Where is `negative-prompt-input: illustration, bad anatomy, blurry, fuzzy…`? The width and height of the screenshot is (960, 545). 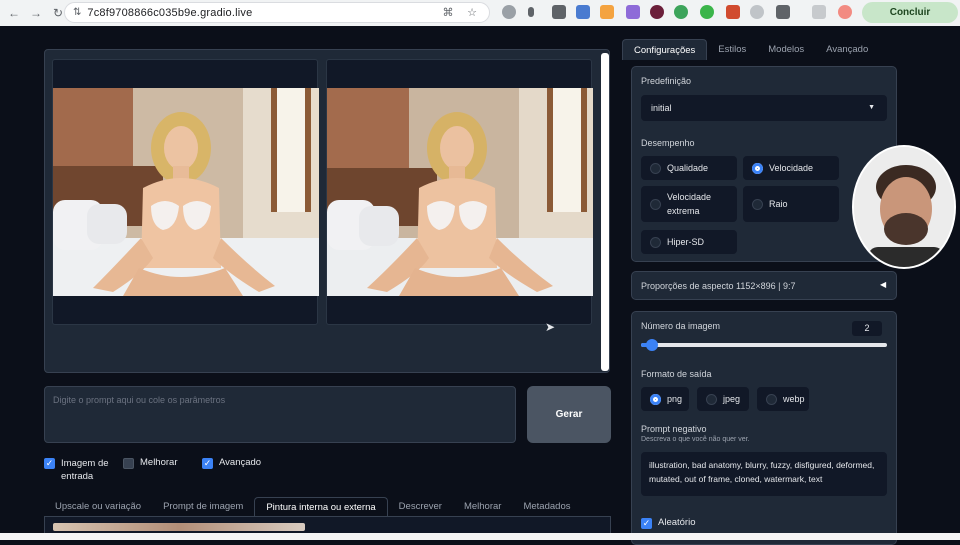
negative-prompt-input: illustration, bad anatomy, blurry, fuzzy… is located at coordinates (764, 474).